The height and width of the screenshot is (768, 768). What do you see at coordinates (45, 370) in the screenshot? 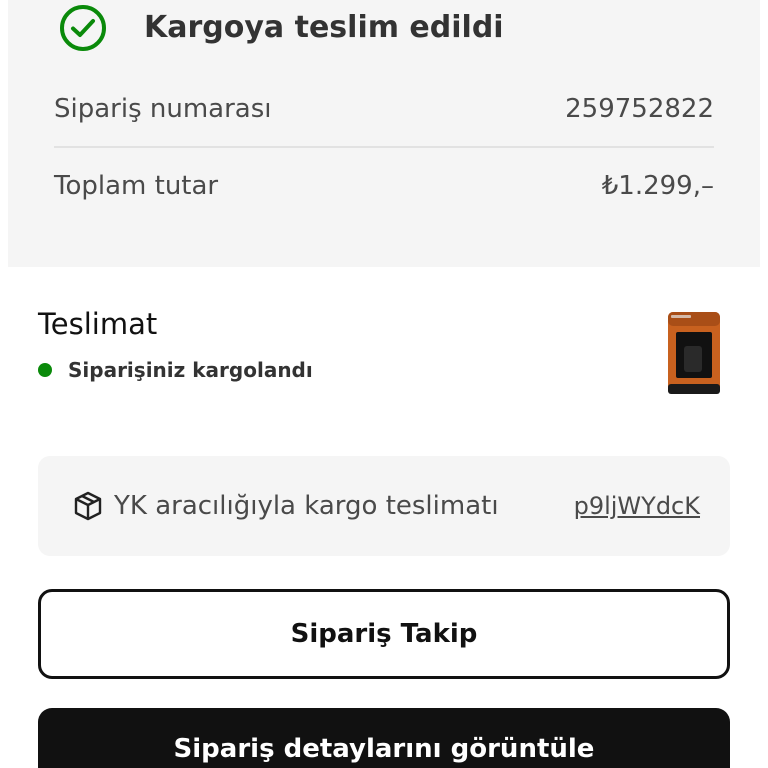
I see `status-dot` at bounding box center [45, 370].